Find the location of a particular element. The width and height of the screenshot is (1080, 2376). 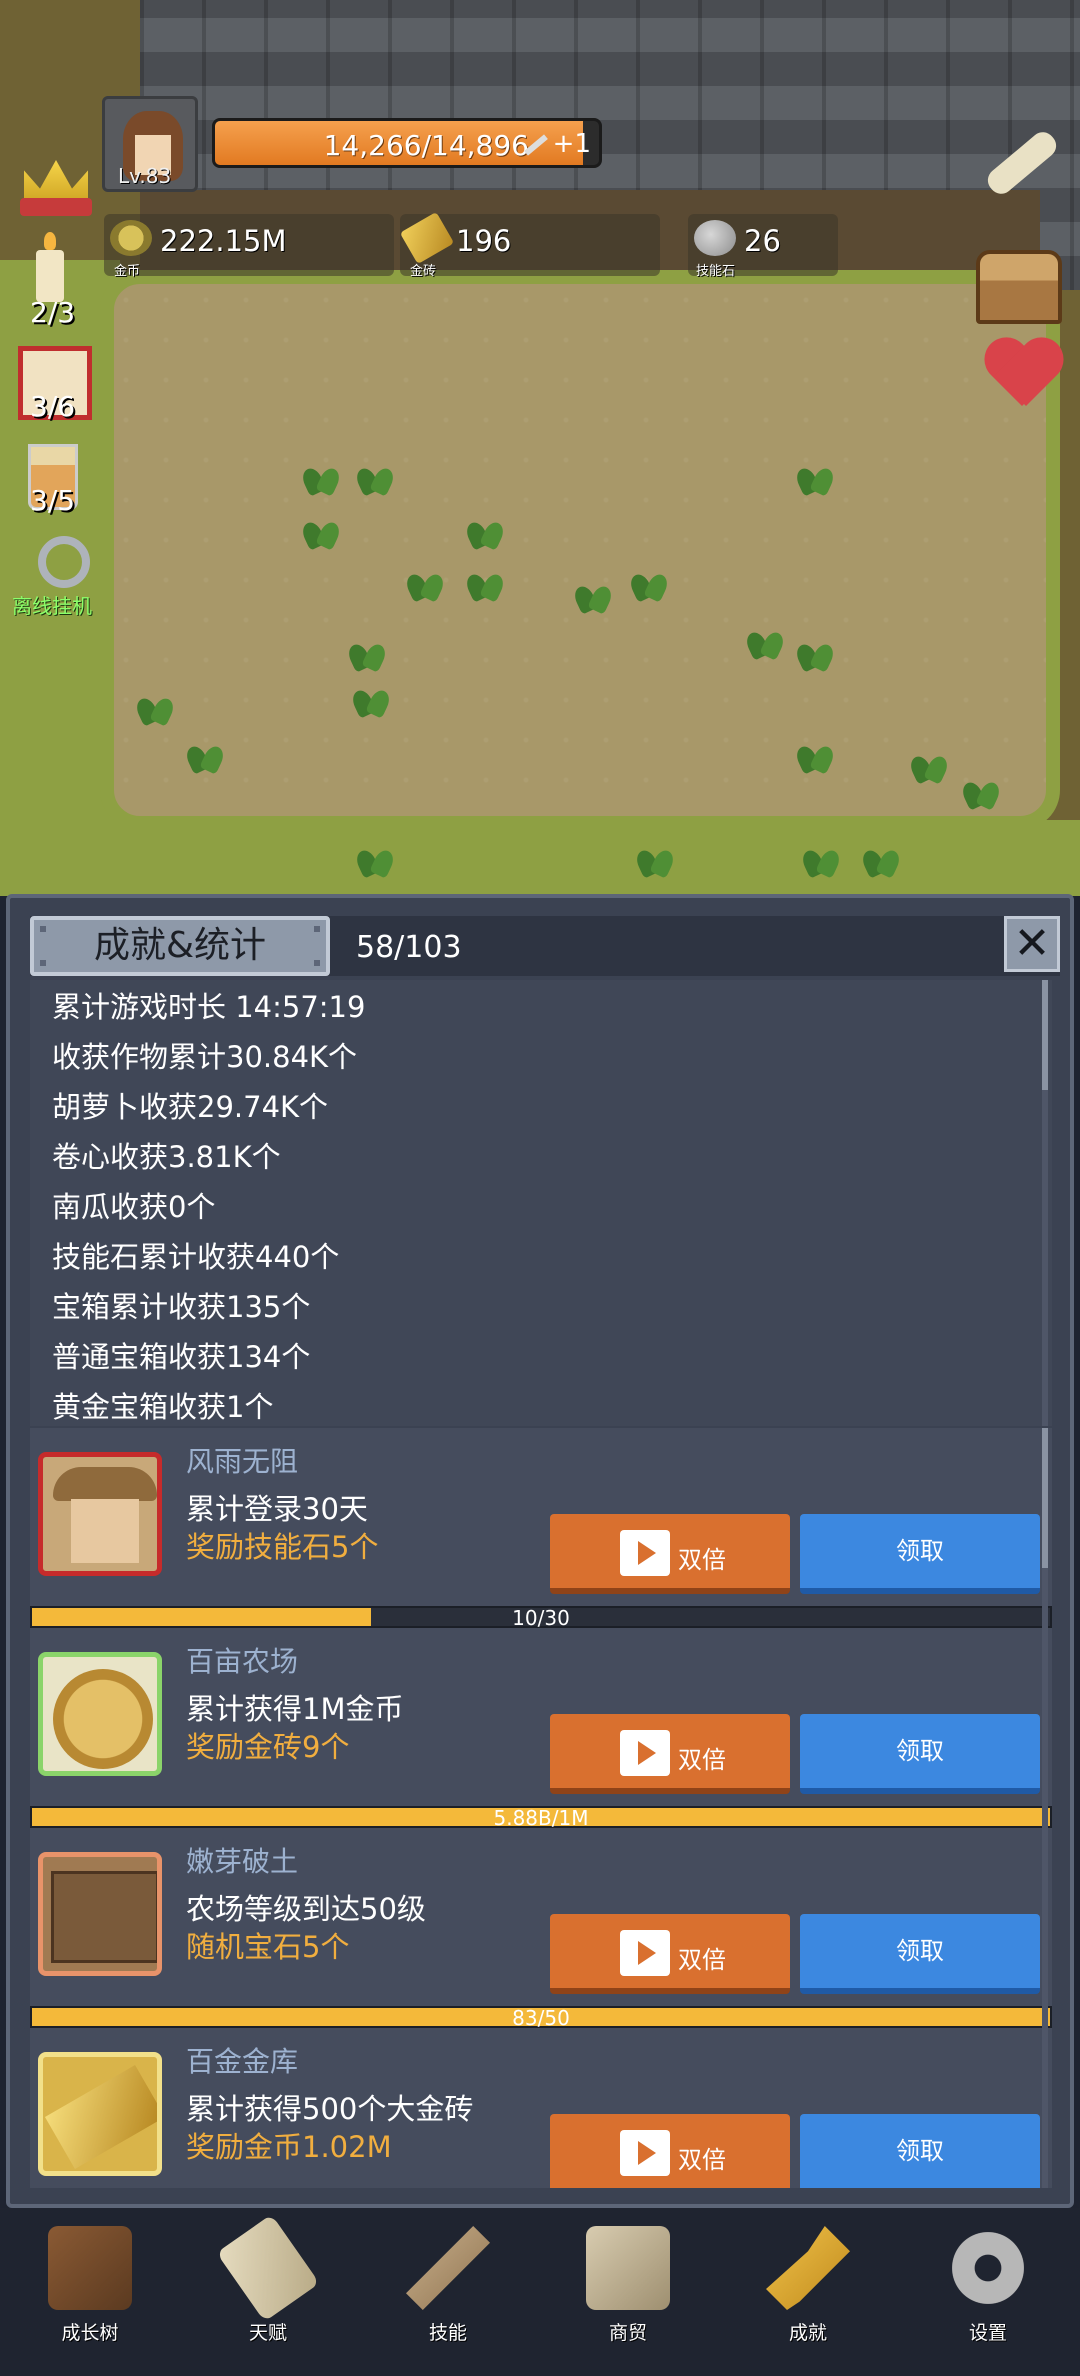

resource-coins: 222.15M 金币 is located at coordinates (249, 246).